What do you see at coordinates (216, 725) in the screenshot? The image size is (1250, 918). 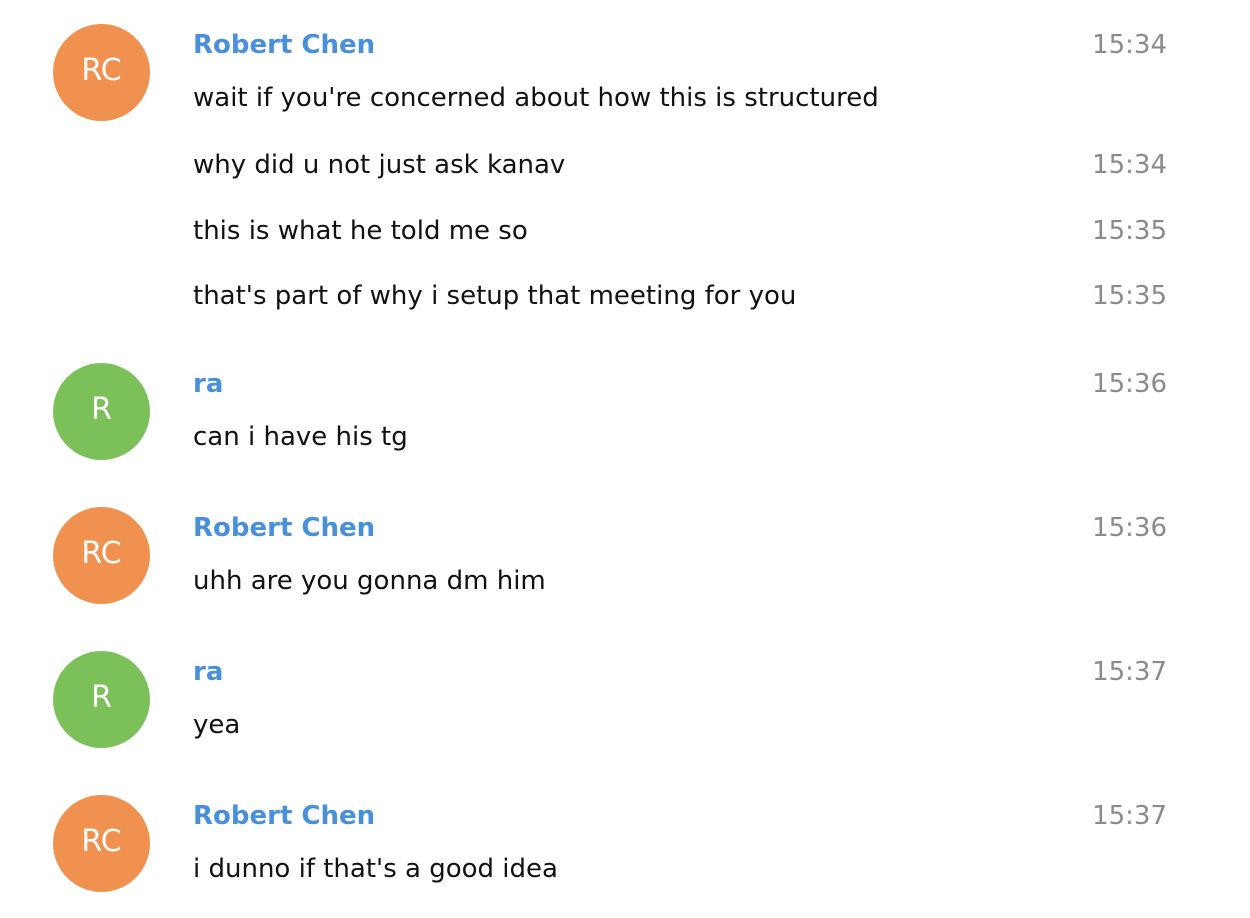 I see `message-text: yea` at bounding box center [216, 725].